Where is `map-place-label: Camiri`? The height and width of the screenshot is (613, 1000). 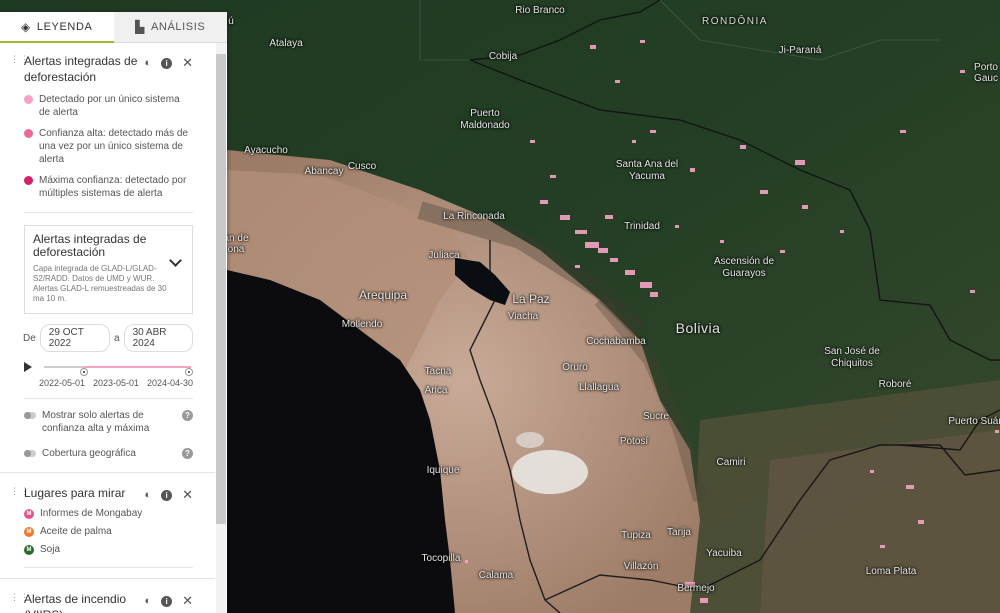 map-place-label: Camiri is located at coordinates (731, 462).